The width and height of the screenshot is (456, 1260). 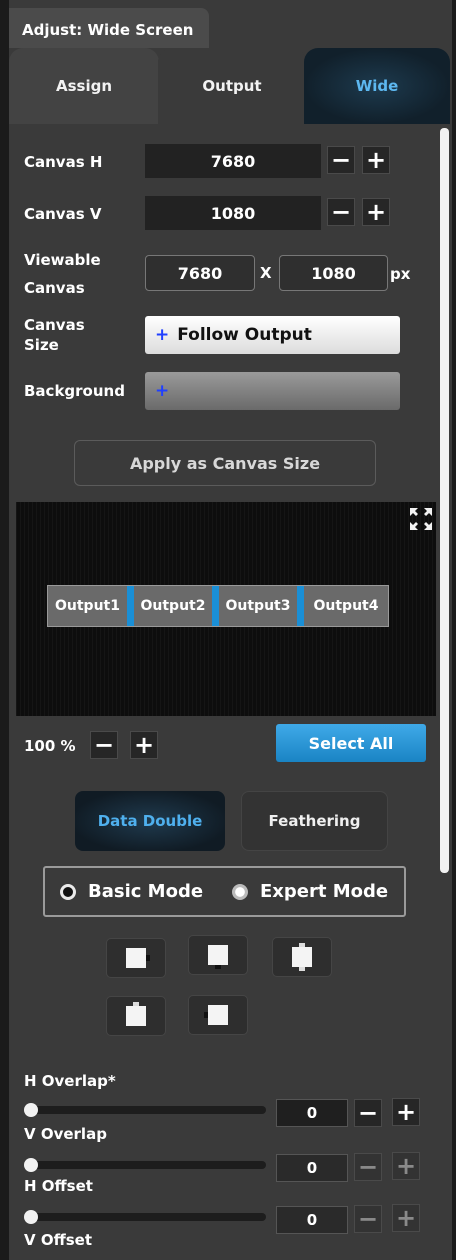 What do you see at coordinates (104, 745) in the screenshot?
I see `zoom-out-button: −` at bounding box center [104, 745].